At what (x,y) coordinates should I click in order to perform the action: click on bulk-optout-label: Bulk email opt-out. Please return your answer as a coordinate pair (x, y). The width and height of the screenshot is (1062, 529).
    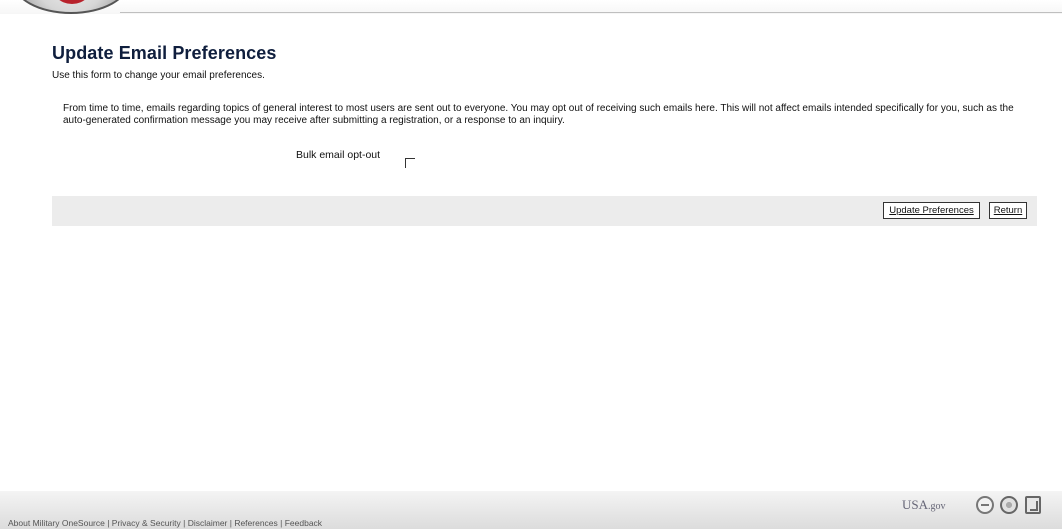
    Looking at the image, I should click on (338, 155).